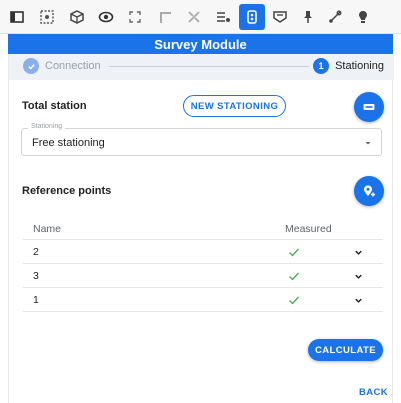  I want to click on module-title-bar: Survey Module, so click(200, 44).